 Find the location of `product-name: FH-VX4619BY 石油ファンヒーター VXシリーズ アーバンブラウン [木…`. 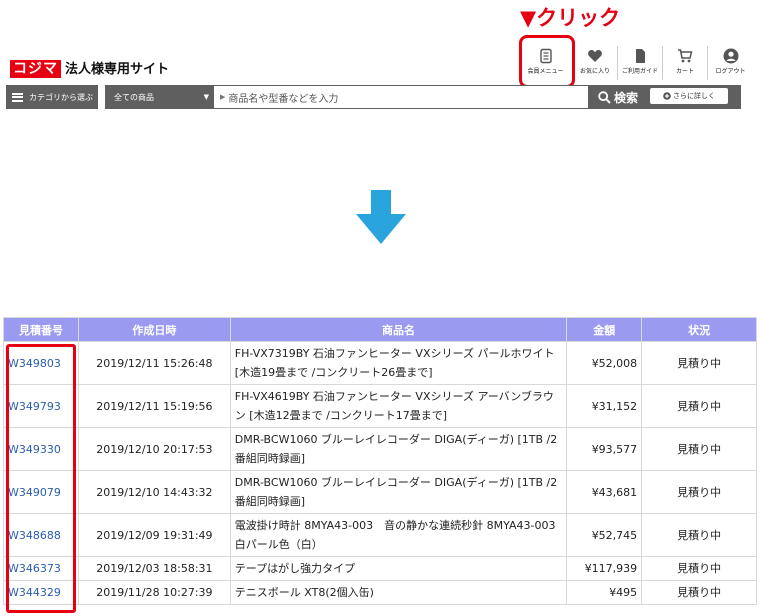

product-name: FH-VX4619BY 石油ファンヒーター VXシリーズ アーバンブラウン [木… is located at coordinates (398, 406).